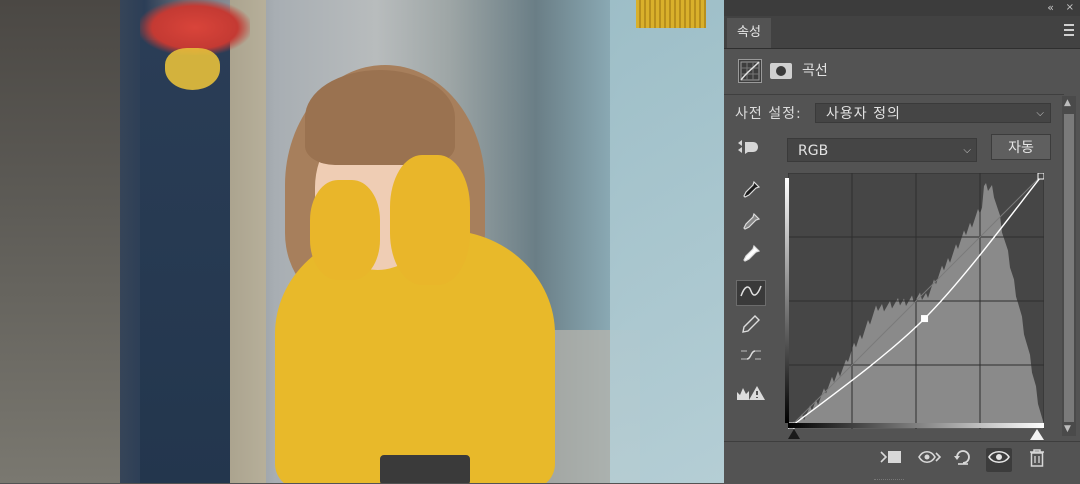 The height and width of the screenshot is (484, 1080). What do you see at coordinates (667, 241) in the screenshot?
I see `background-right-wall` at bounding box center [667, 241].